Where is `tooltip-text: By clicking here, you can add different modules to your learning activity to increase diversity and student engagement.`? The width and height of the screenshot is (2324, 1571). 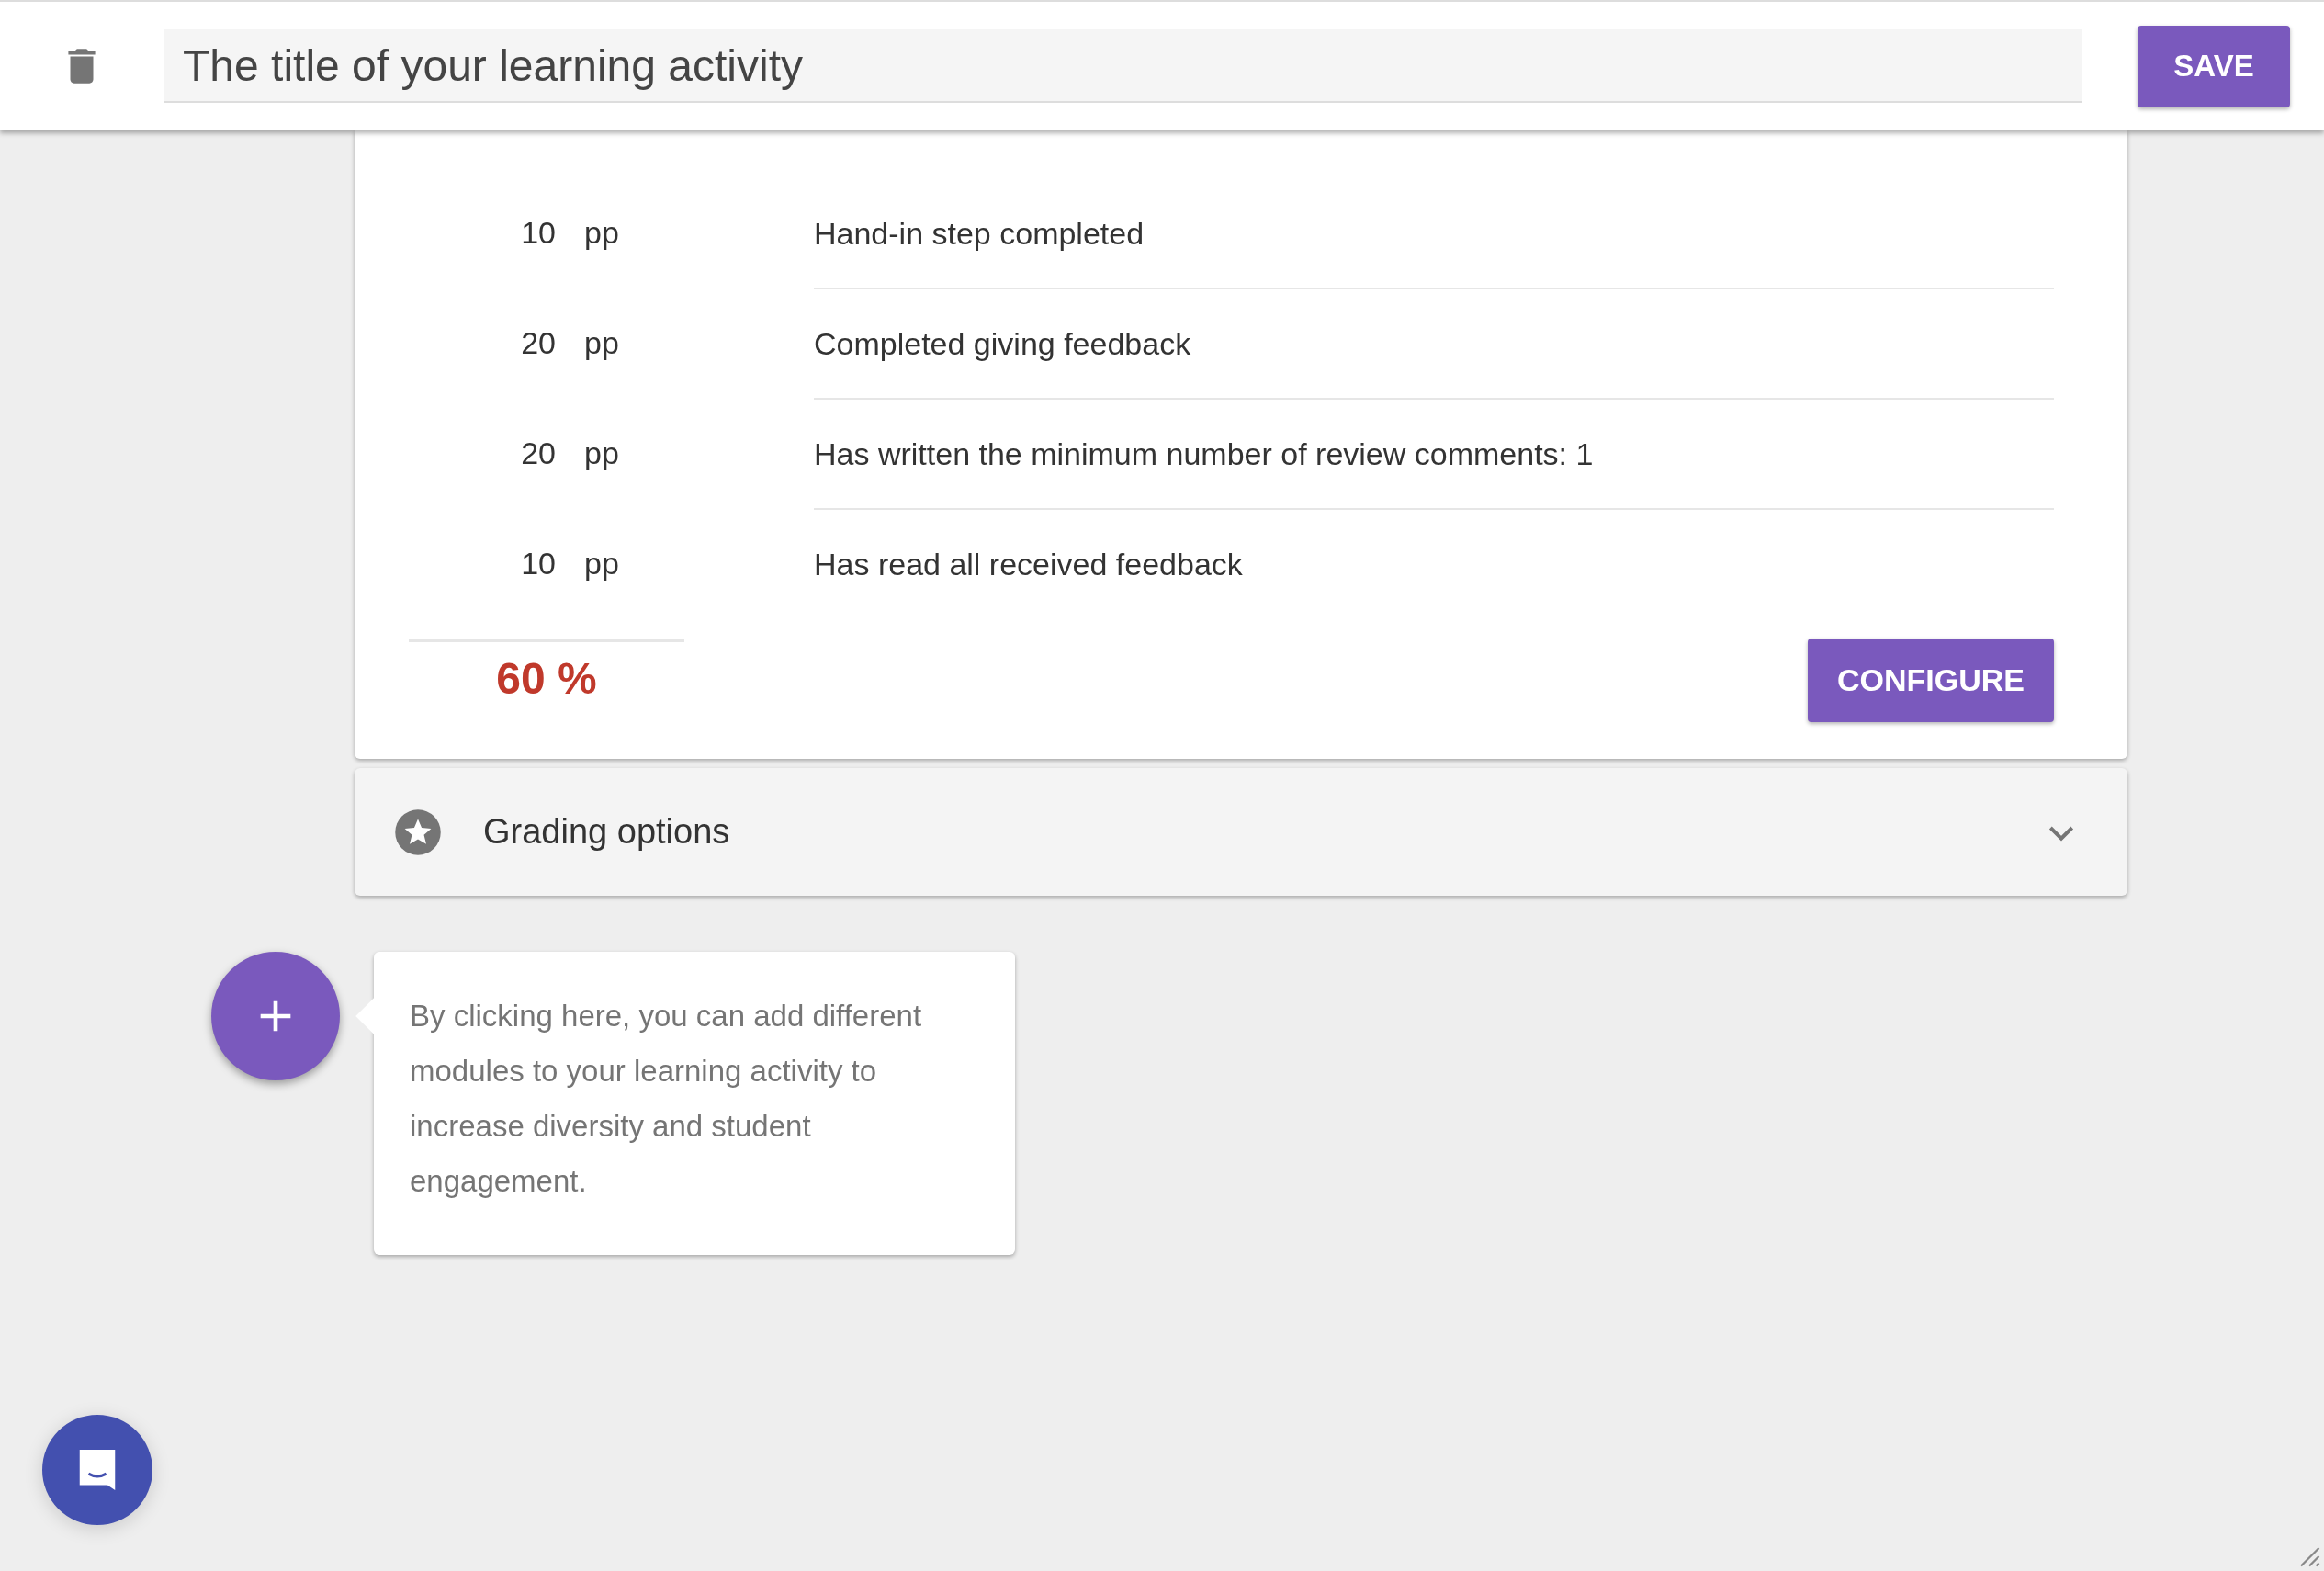
tooltip-text: By clicking here, you can add different modules to your learning activity to increase diversity and student engagement. is located at coordinates (666, 1099).